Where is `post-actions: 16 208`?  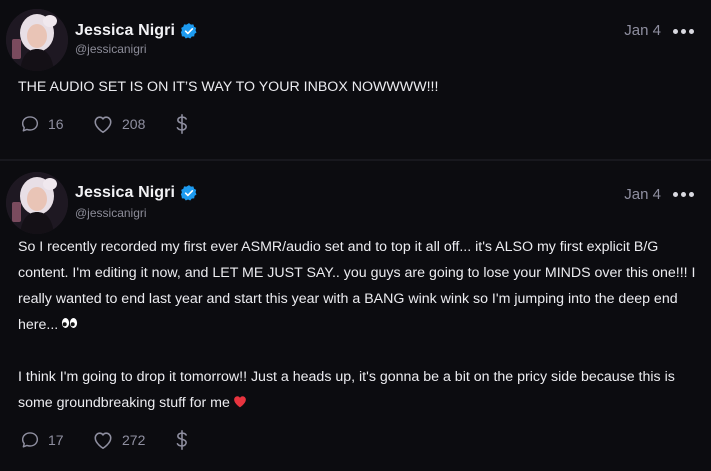
post-actions: 16 208 is located at coordinates (107, 124).